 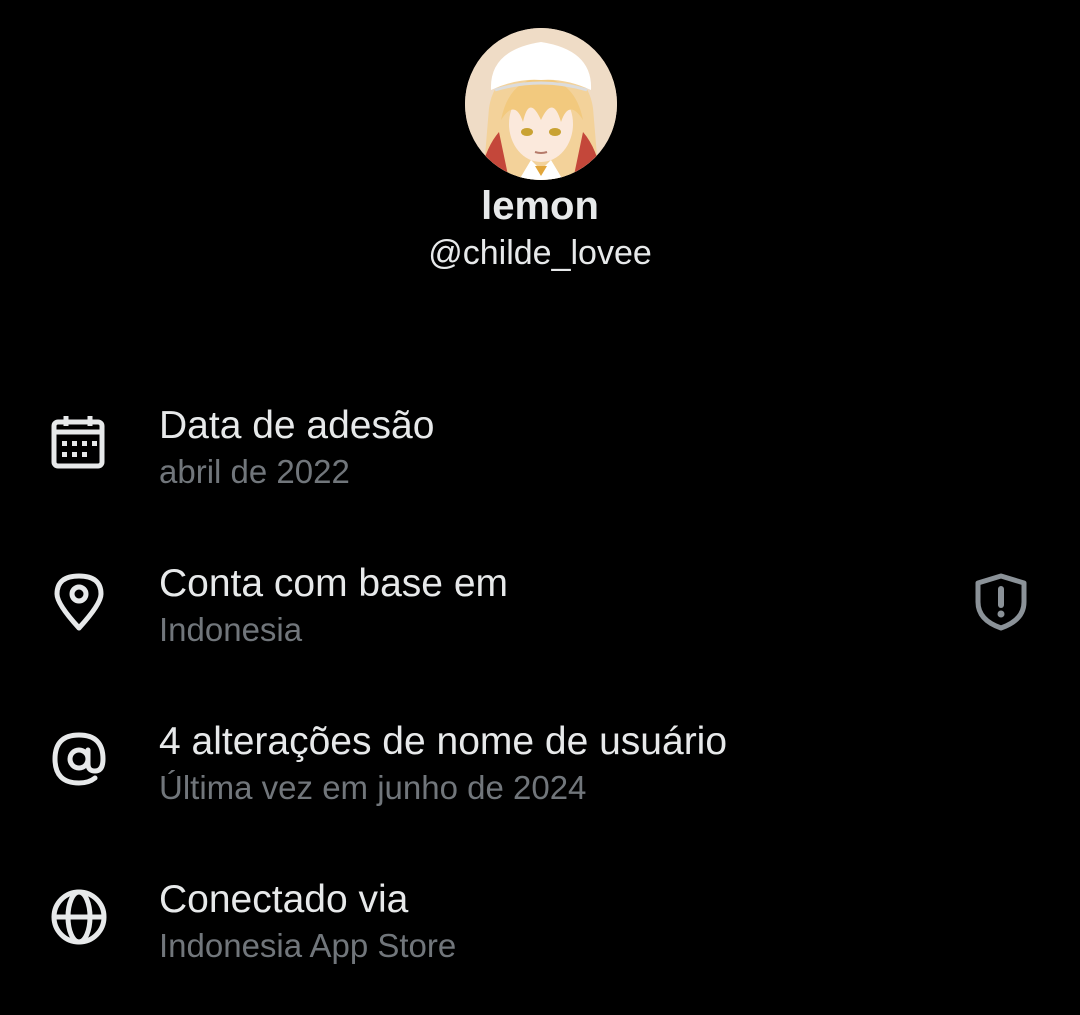 I want to click on at-sign-icon, so click(x=79, y=759).